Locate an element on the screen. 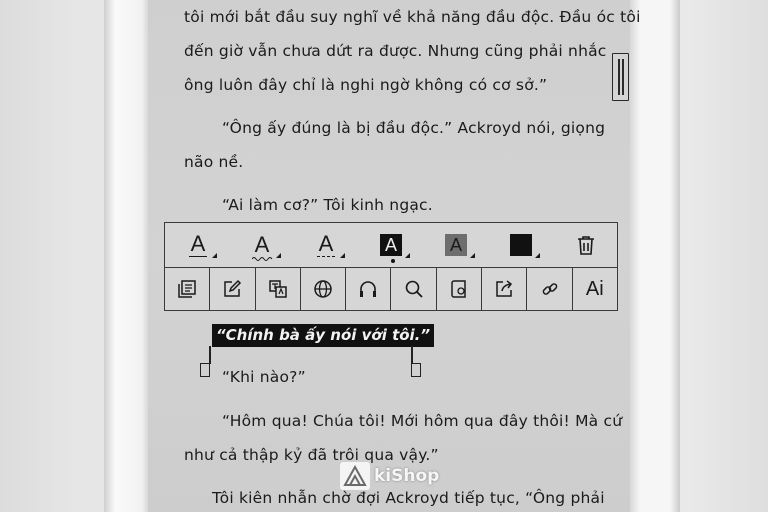  brand-logo-icon is located at coordinates (355, 476).